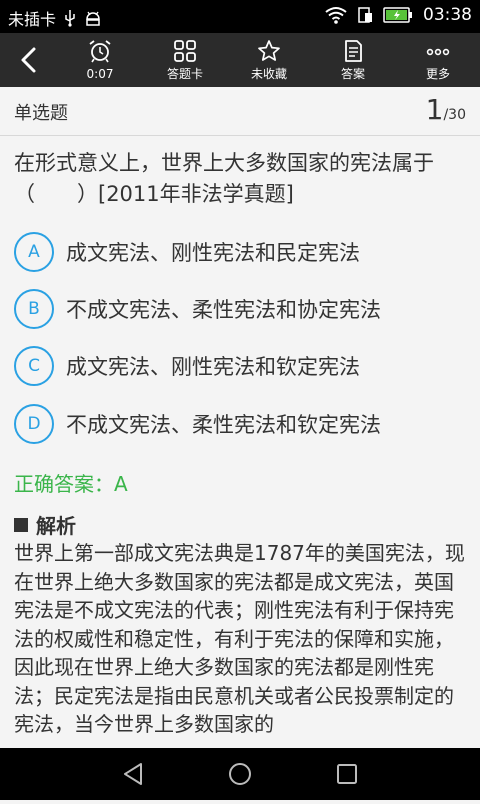 This screenshot has width=480, height=804. I want to click on option-a: A 成文宪法、刚性宪法和民定宪法, so click(240, 252).